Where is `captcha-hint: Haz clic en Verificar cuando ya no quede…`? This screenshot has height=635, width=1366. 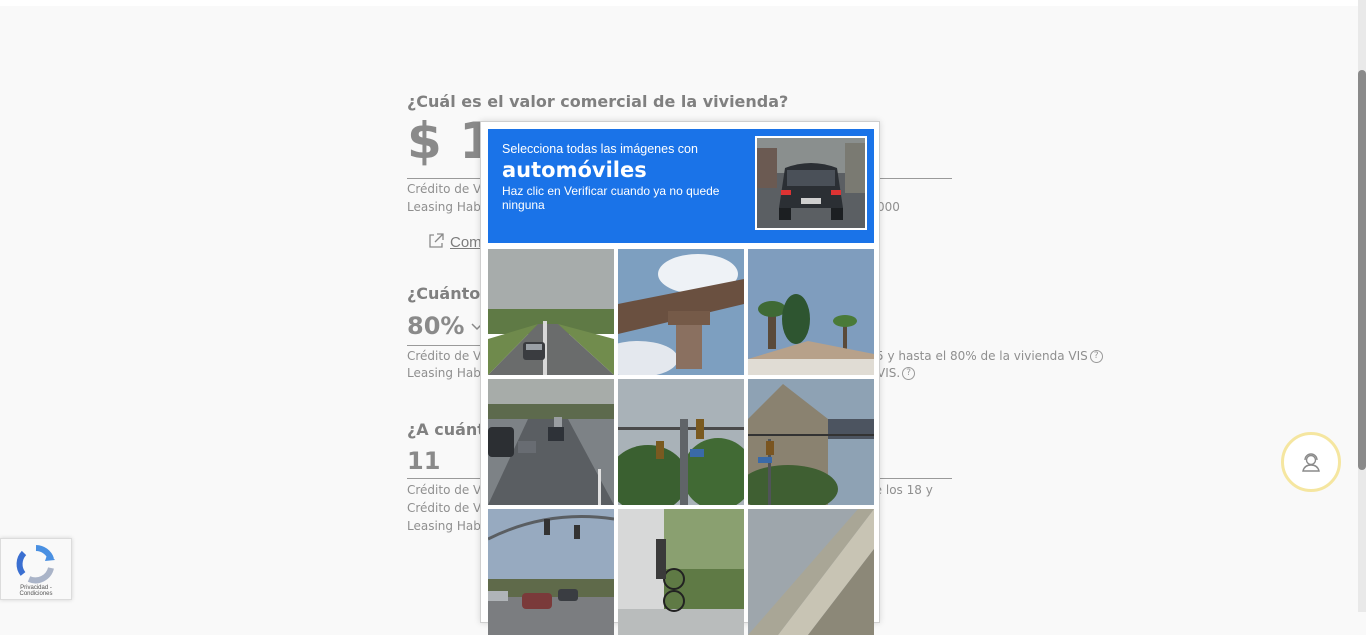 captcha-hint: Haz clic en Verificar cuando ya no quede… is located at coordinates (611, 198).